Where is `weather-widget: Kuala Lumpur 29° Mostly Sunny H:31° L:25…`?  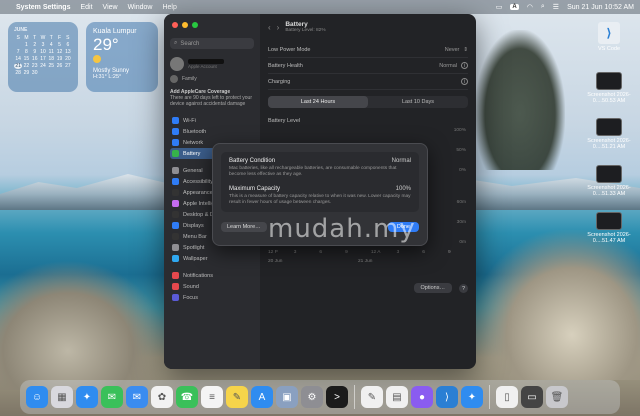
weather-widget: Kuala Lumpur 29° Mostly Sunny H:31° L:25… is located at coordinates (122, 57).